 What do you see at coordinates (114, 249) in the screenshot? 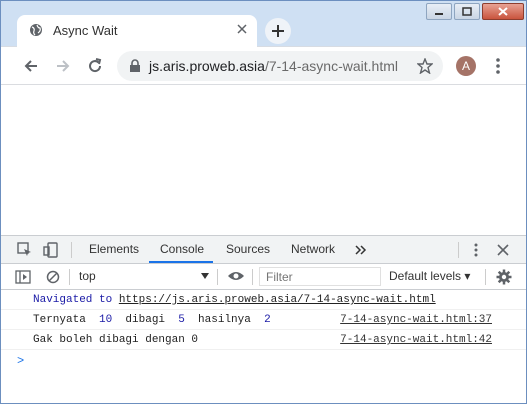
I see `tab-elements: Elements` at bounding box center [114, 249].